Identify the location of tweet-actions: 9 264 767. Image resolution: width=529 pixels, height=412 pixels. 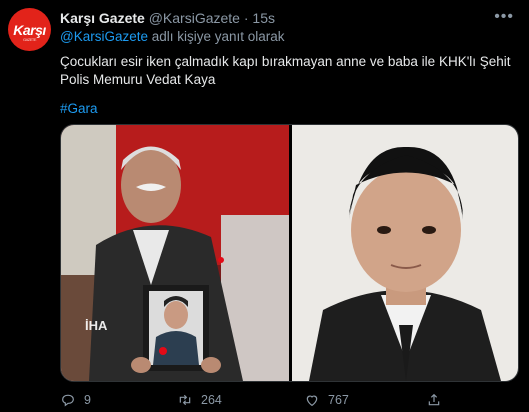
(270, 401).